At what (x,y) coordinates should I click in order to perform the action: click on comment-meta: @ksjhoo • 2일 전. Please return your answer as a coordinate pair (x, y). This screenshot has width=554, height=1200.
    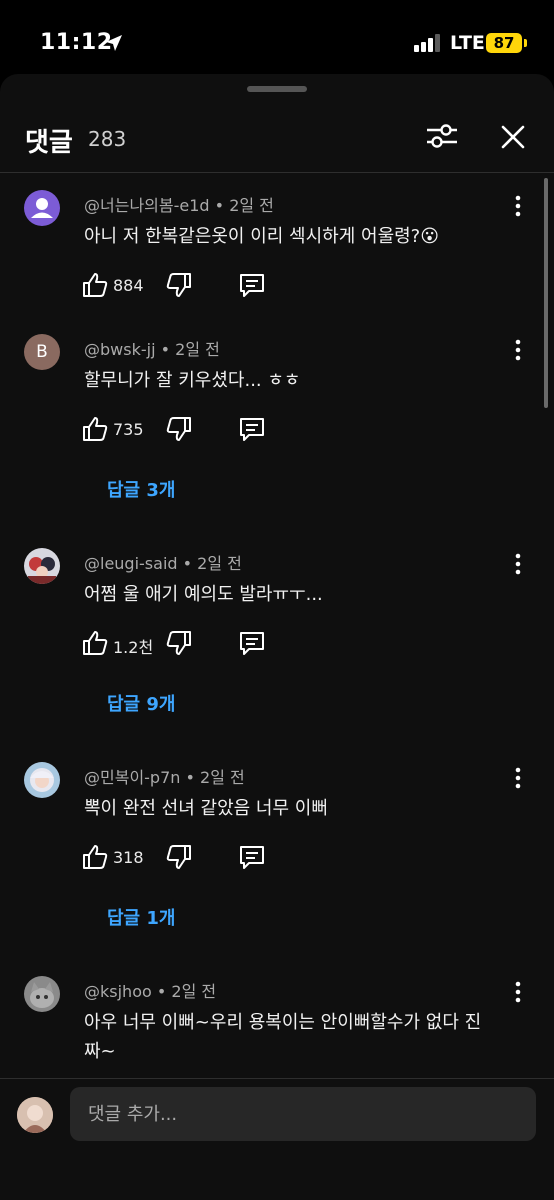
    Looking at the image, I should click on (150, 990).